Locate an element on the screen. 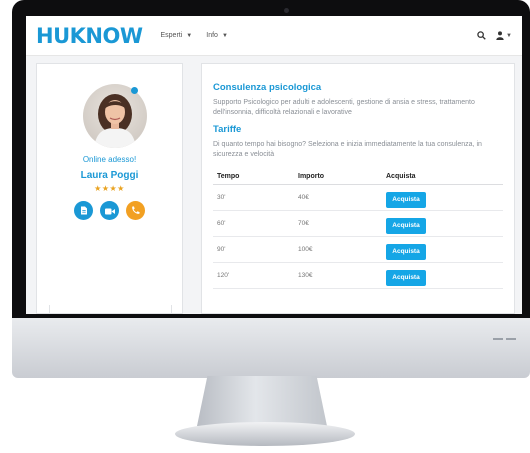 Image resolution: width=530 pixels, height=453 pixels. header-tempo: Tempo is located at coordinates (228, 176).